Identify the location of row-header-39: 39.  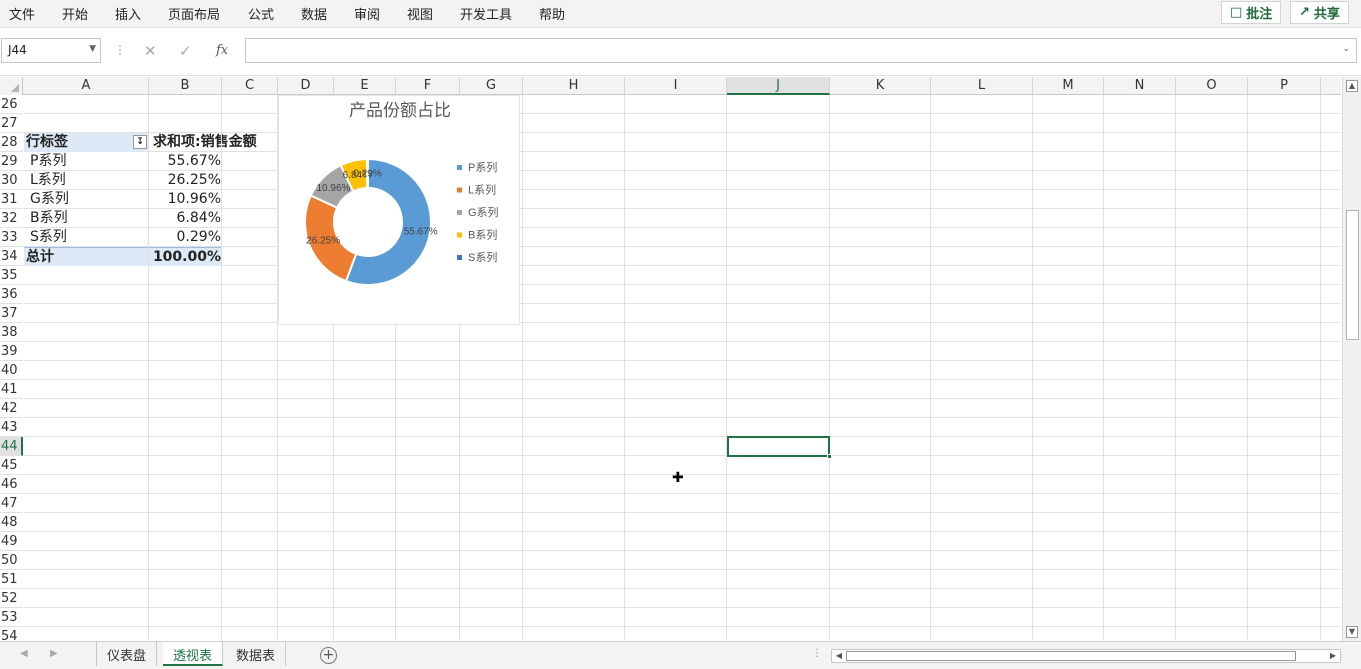
(11, 351).